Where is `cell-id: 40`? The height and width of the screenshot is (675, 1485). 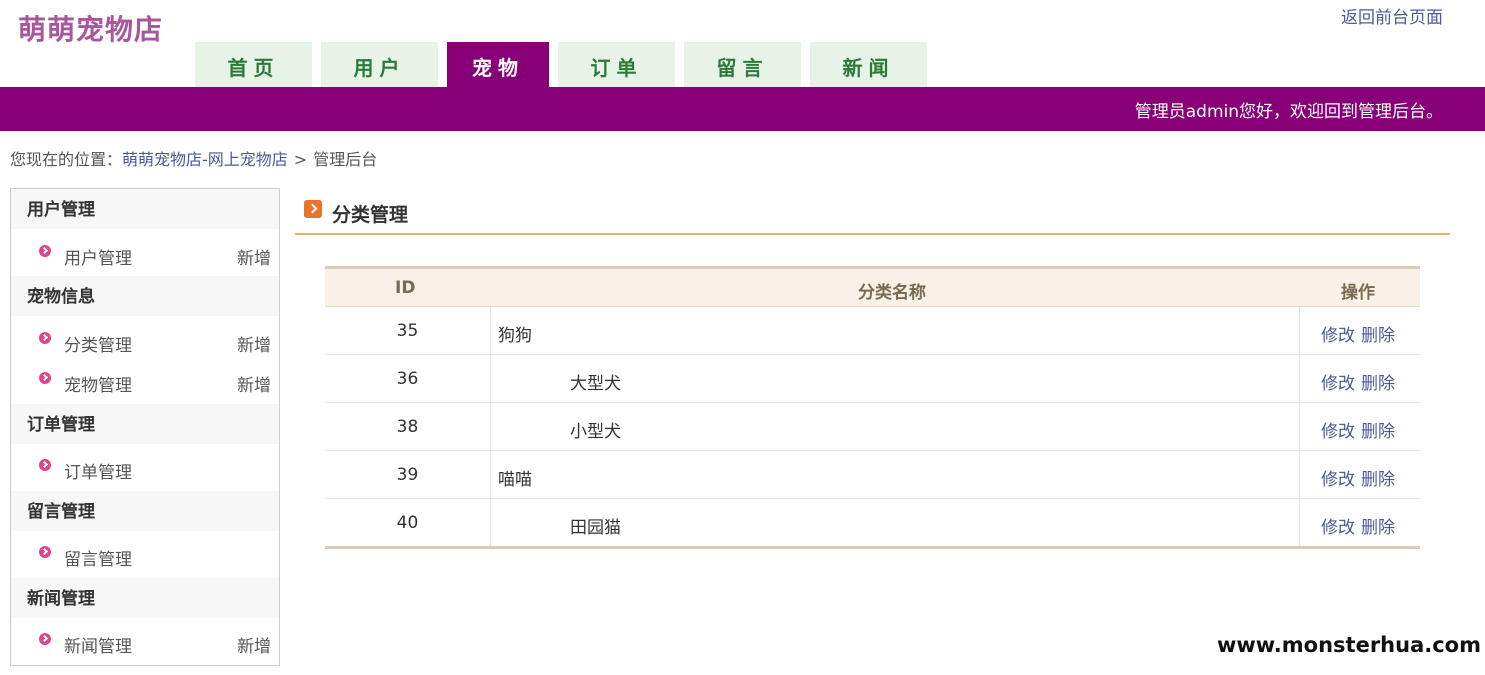
cell-id: 40 is located at coordinates (407, 523).